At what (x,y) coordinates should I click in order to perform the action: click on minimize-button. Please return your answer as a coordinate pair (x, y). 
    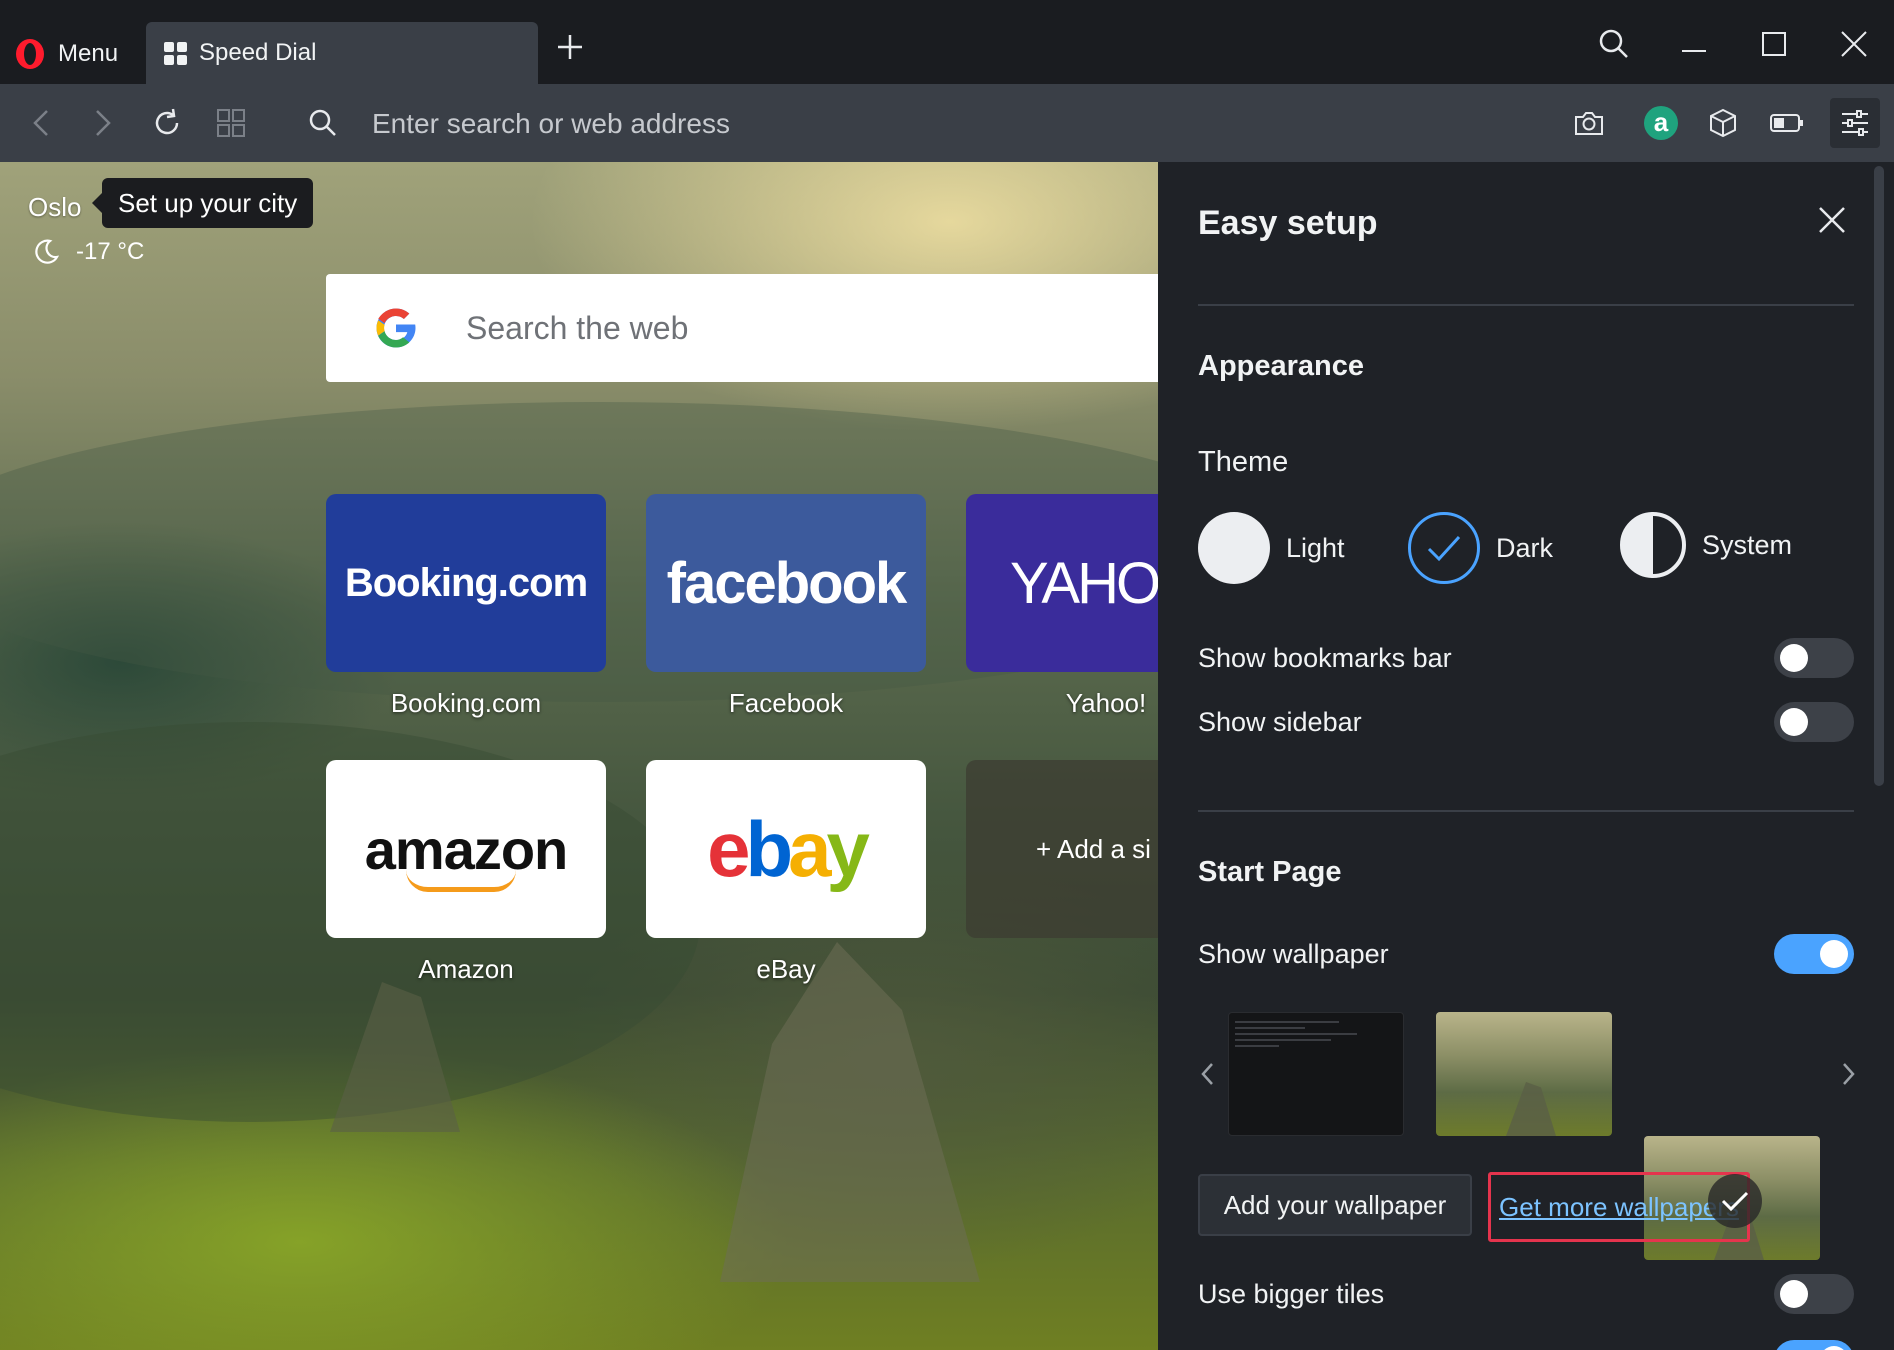
    Looking at the image, I should click on (1694, 44).